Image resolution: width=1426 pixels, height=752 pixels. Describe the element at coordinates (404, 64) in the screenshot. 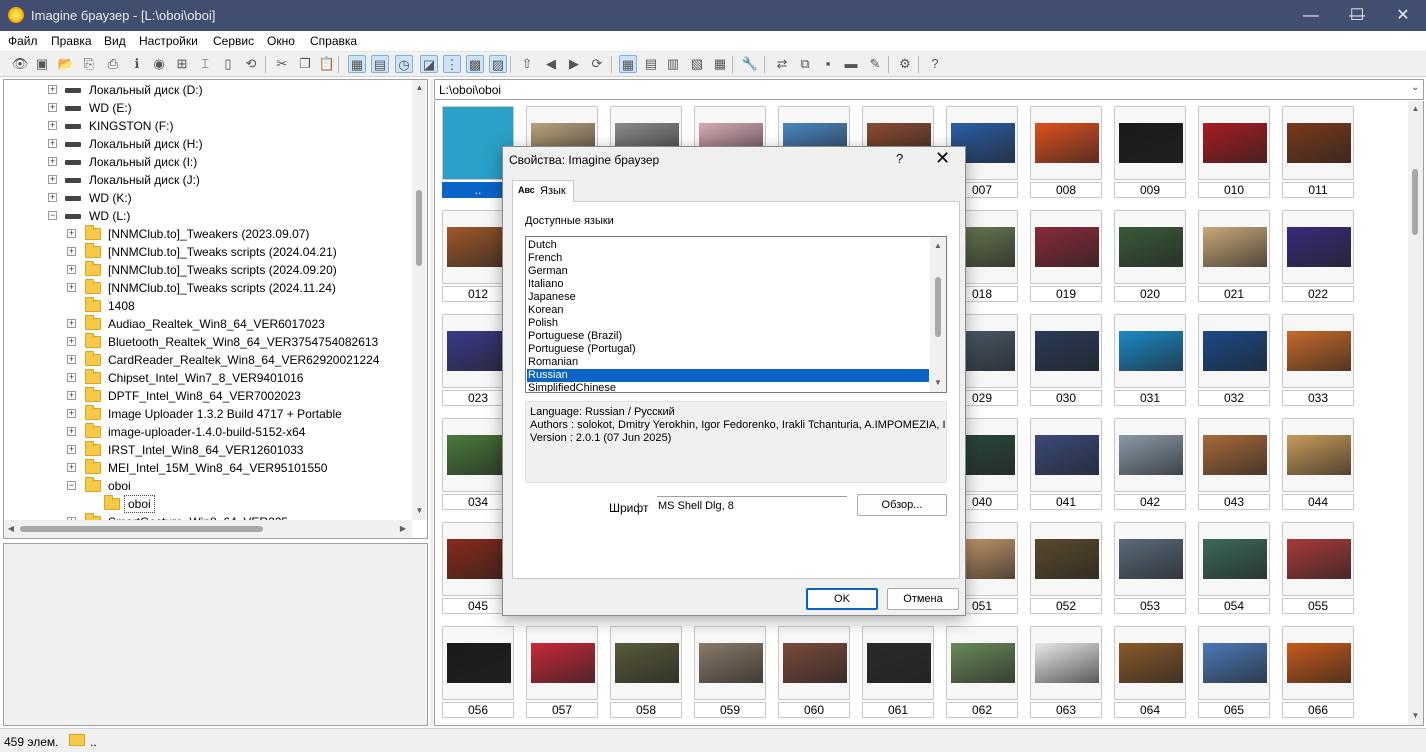

I see `clock-icon: ◷` at that location.